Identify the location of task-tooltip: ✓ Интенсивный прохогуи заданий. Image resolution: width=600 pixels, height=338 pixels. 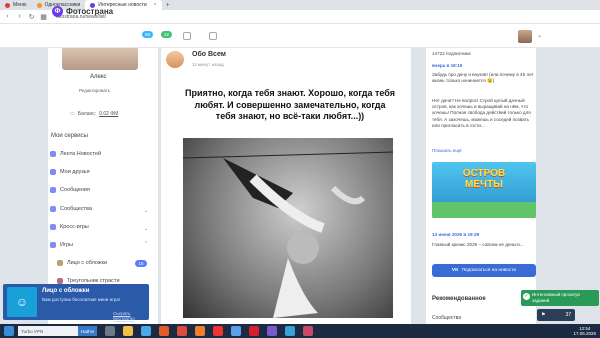
(560, 298).